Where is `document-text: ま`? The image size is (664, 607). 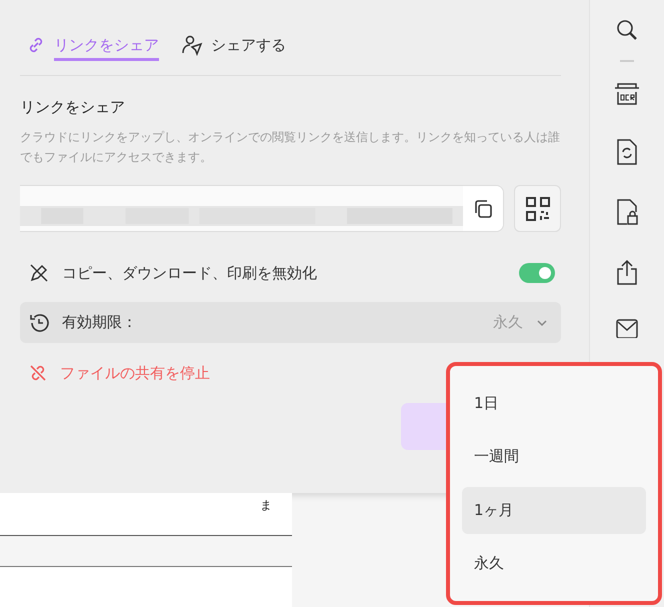
document-text: ま is located at coordinates (266, 505).